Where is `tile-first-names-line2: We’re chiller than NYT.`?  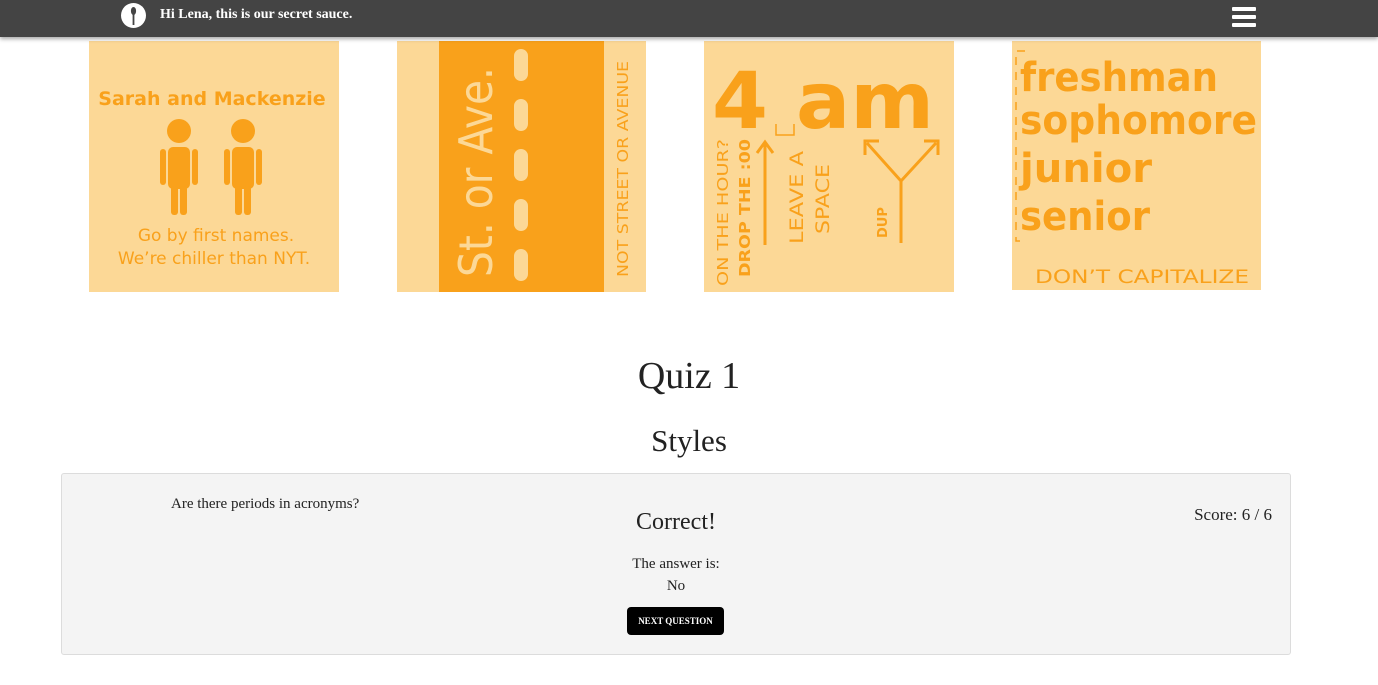
tile-first-names-line2: We’re chiller than NYT. is located at coordinates (214, 259).